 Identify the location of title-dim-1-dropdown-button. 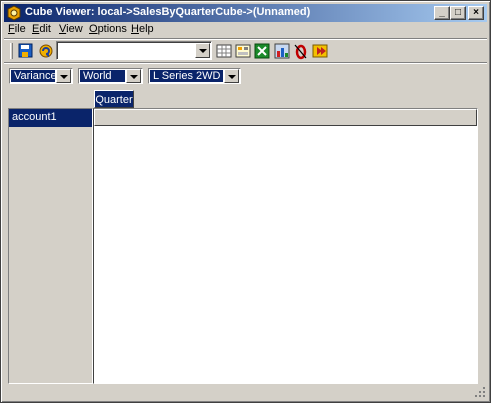
(63, 76).